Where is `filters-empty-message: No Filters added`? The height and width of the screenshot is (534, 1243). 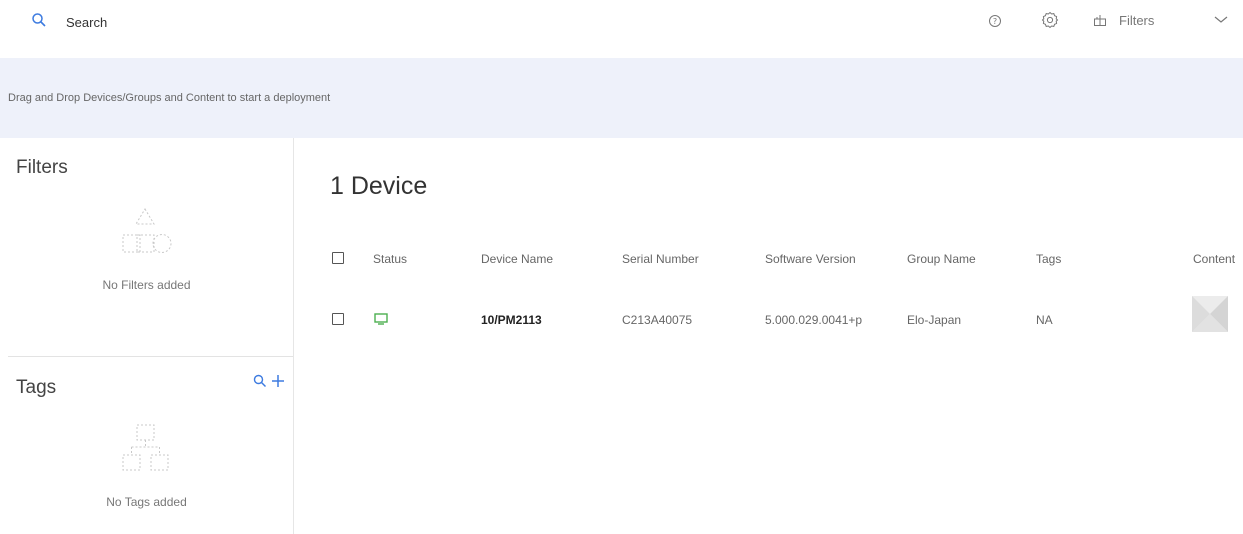
filters-empty-message: No Filters added is located at coordinates (146, 285).